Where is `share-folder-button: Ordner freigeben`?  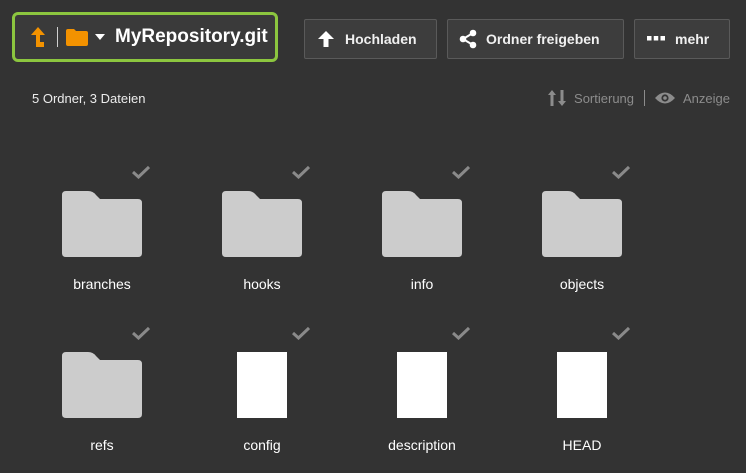
share-folder-button: Ordner freigeben is located at coordinates (535, 39).